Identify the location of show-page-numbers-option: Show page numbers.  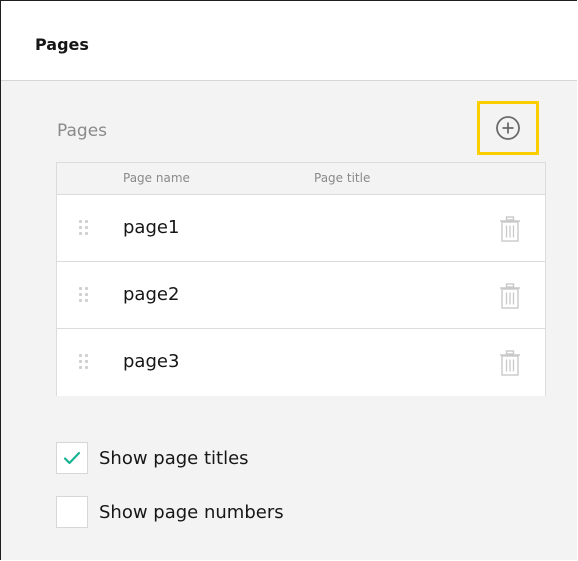
(170, 512).